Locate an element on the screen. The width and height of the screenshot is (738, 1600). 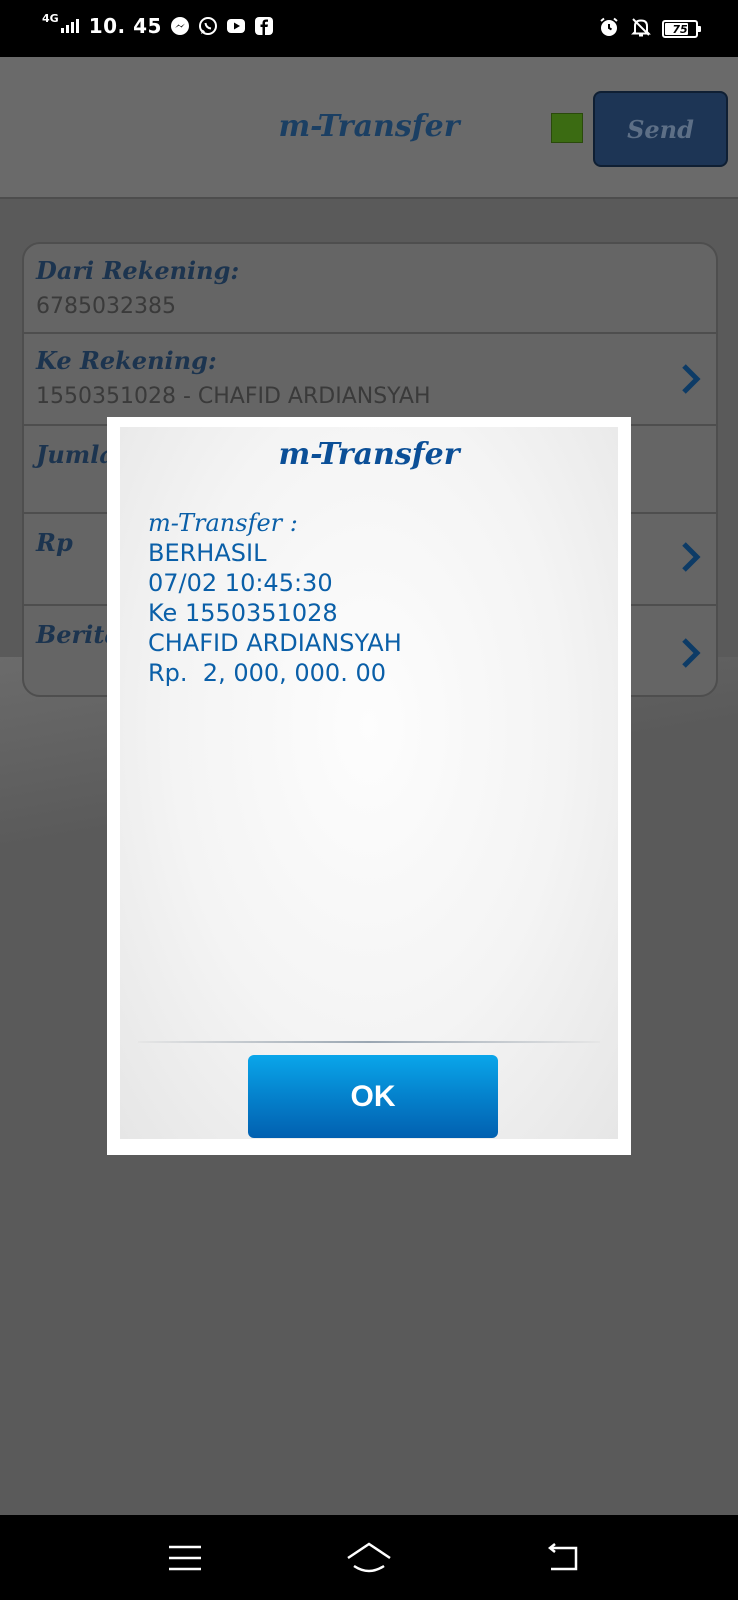
message-line: BERHASIL is located at coordinates (207, 553).